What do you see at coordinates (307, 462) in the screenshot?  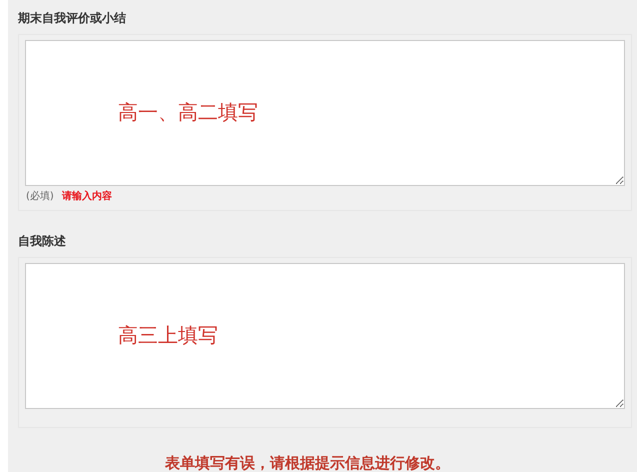 I see `form-error-message: 表单填写有误，请根据提示信息进行修改。` at bounding box center [307, 462].